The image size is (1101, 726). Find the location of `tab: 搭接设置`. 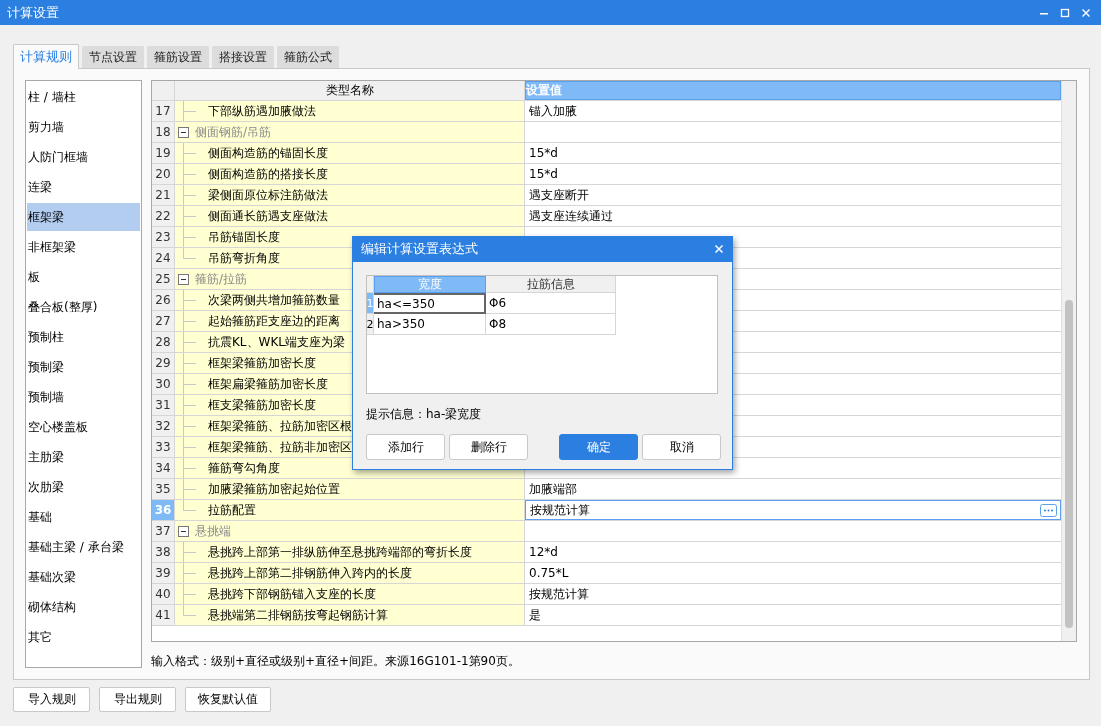

tab: 搭接设置 is located at coordinates (243, 57).